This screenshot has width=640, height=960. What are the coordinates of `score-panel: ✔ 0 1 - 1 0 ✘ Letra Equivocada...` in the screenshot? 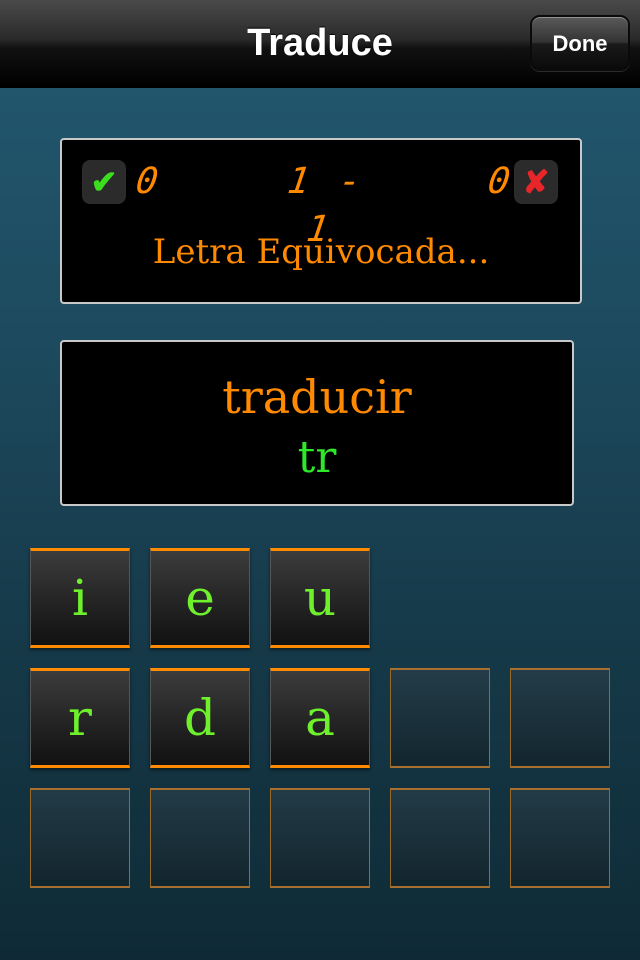 It's located at (321, 221).